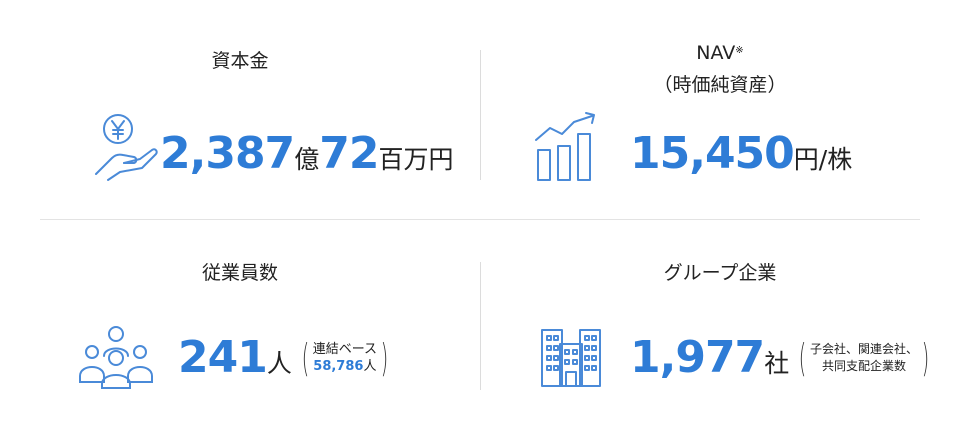 This screenshot has width=960, height=441. I want to click on group-note-text: 子会社、関連会社、 共同支配企業数, so click(864, 358).